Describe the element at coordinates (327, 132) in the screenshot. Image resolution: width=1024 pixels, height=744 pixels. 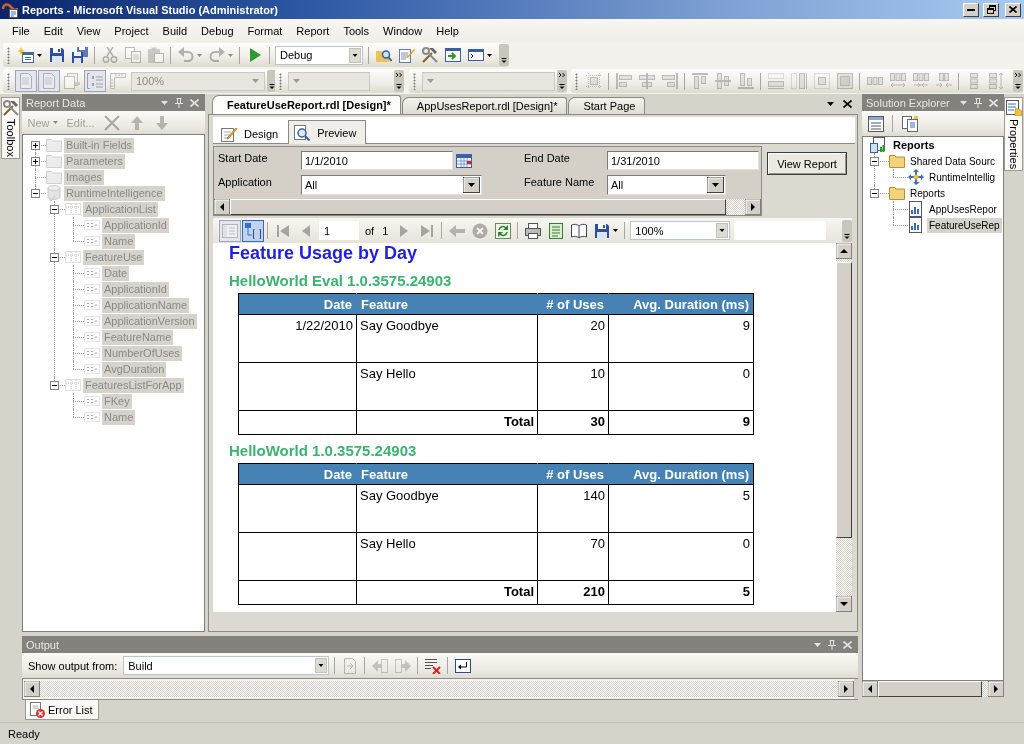
I see `view-tab: Preview` at that location.